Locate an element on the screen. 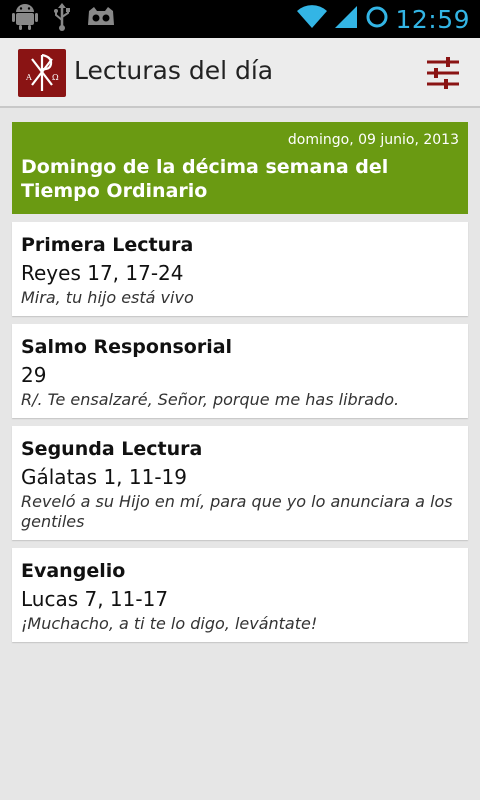  svg-text: Ω is located at coordinates (55, 77).